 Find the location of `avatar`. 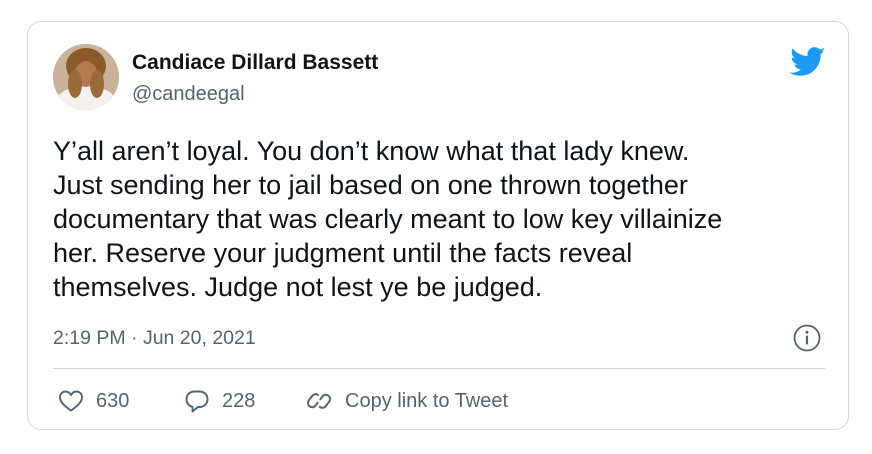

avatar is located at coordinates (86, 77).